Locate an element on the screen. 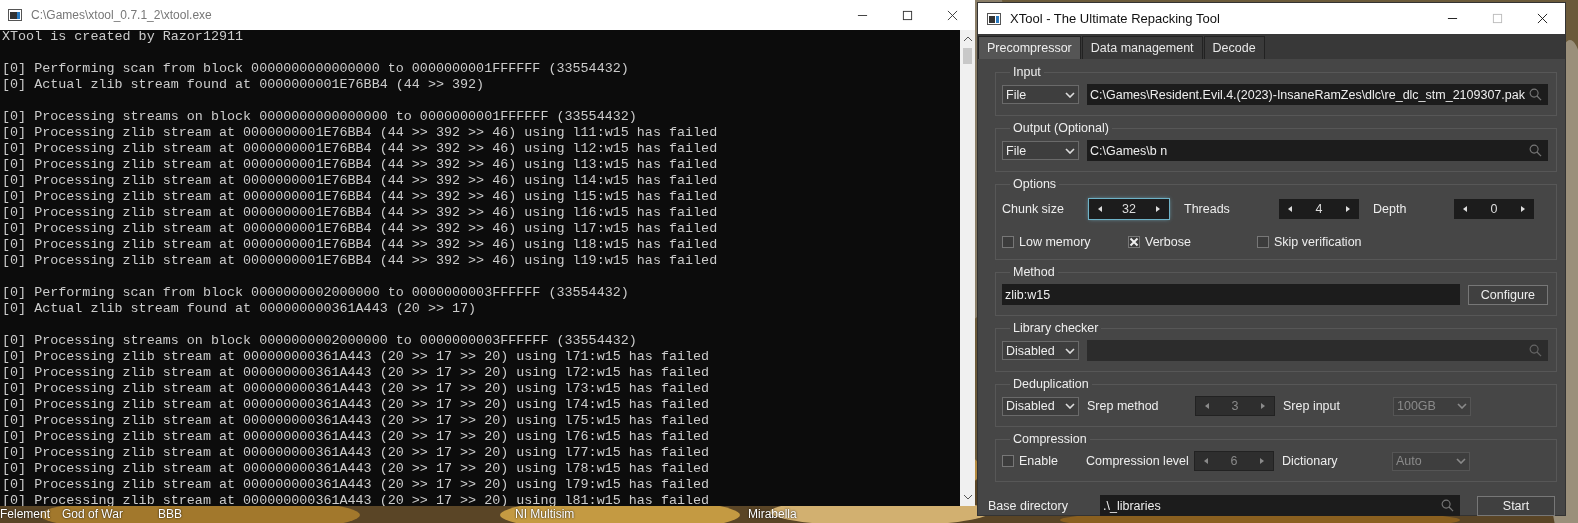  desktop-icon-label: Mirabella is located at coordinates (772, 514).